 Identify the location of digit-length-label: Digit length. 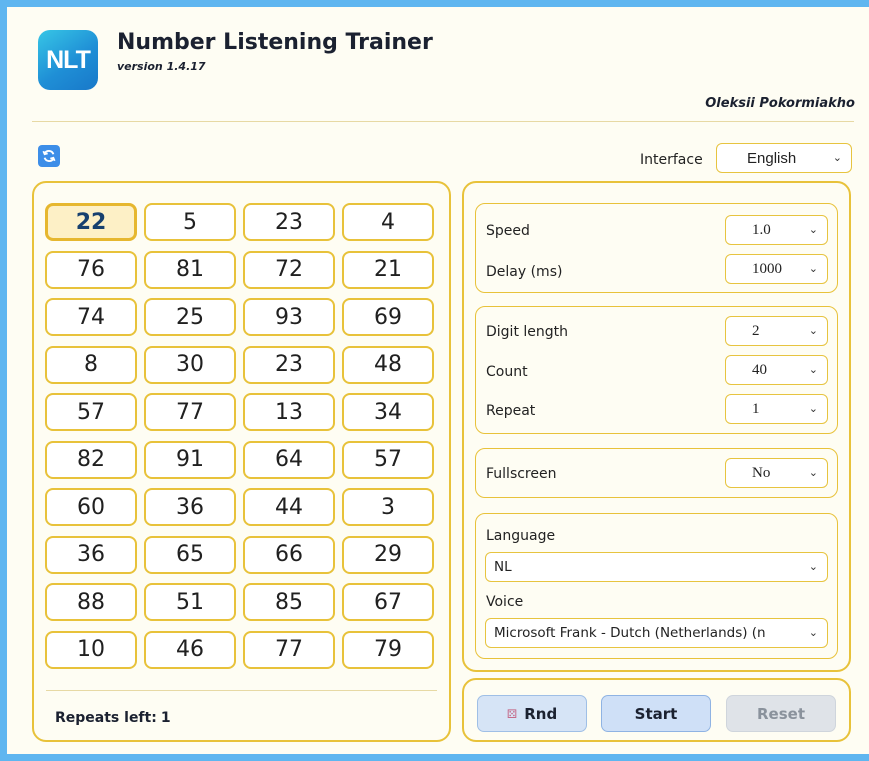
(527, 332).